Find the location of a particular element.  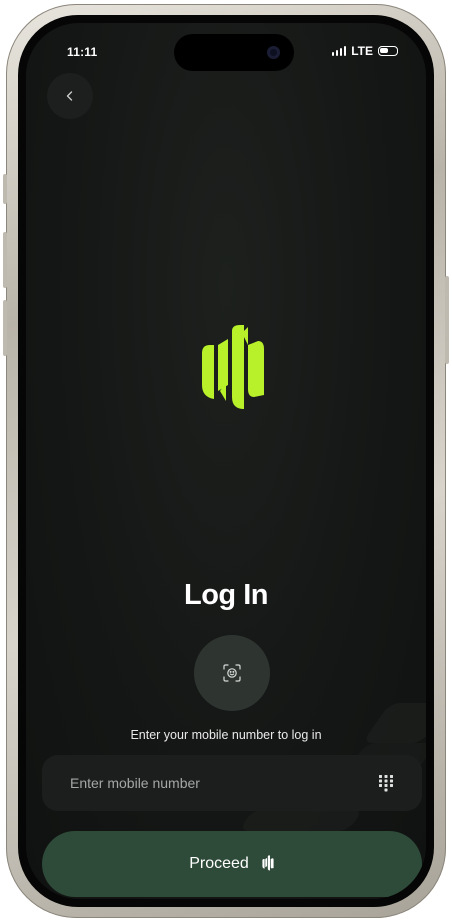

status-indicators: LTE is located at coordinates (364, 51).